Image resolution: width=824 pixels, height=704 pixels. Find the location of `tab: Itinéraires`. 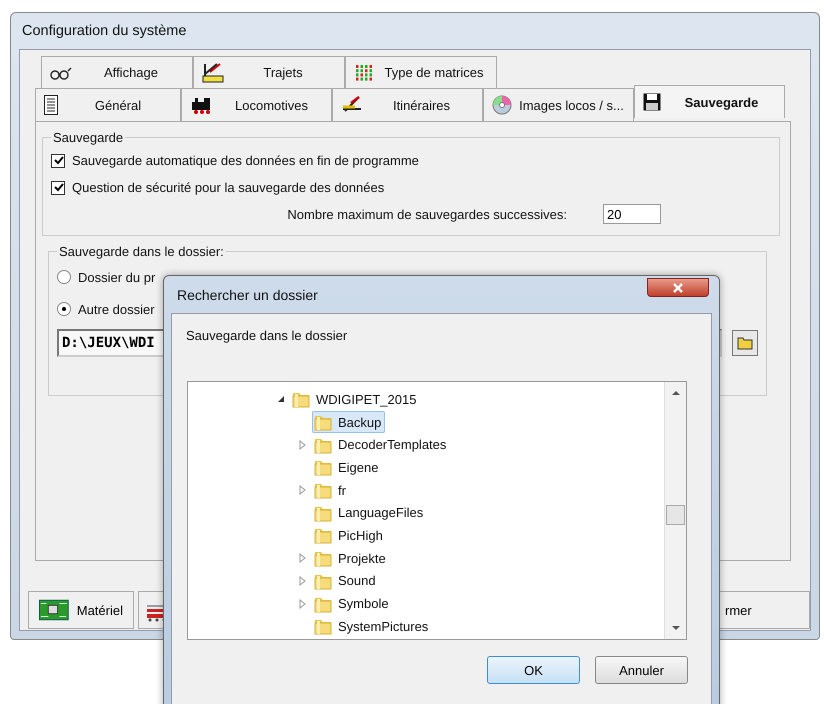

tab: Itinéraires is located at coordinates (407, 104).